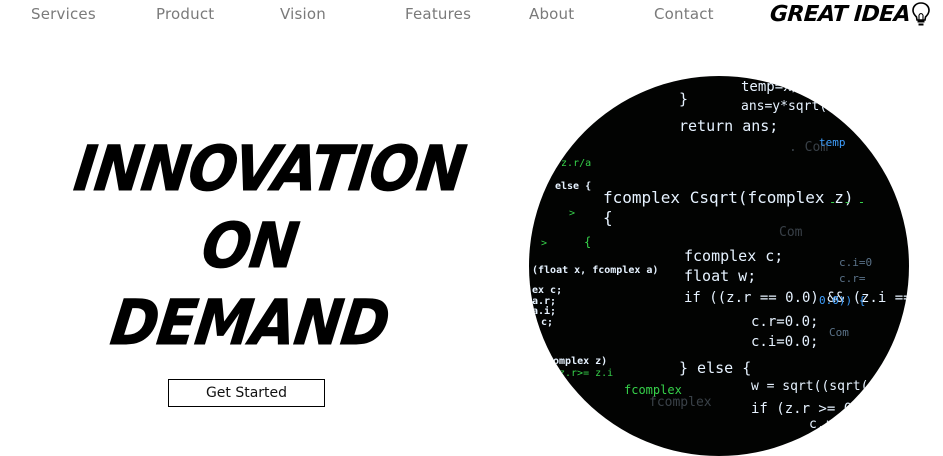 The height and width of the screenshot is (456, 943). I want to click on code-side-line: z.r>= z.i, so click(586, 373).